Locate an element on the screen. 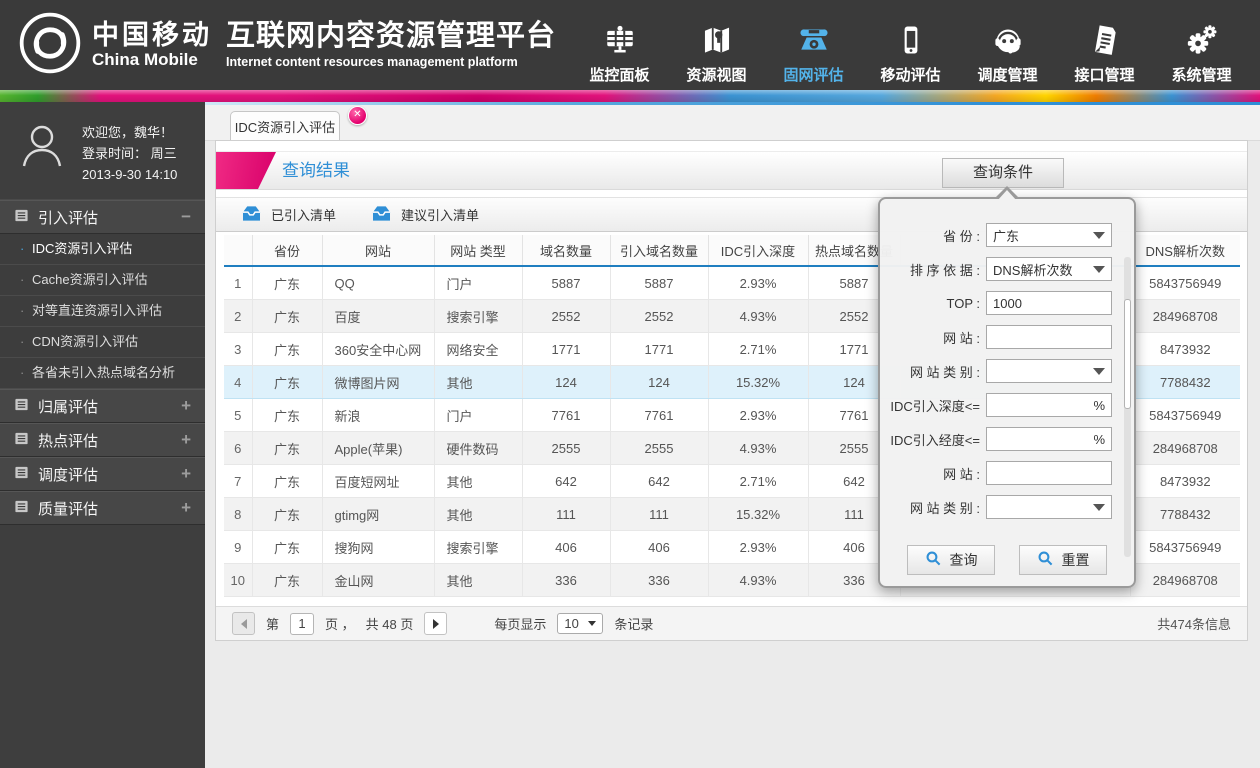 The width and height of the screenshot is (1260, 768). total-records-info: 共474条信息 is located at coordinates (1194, 624).